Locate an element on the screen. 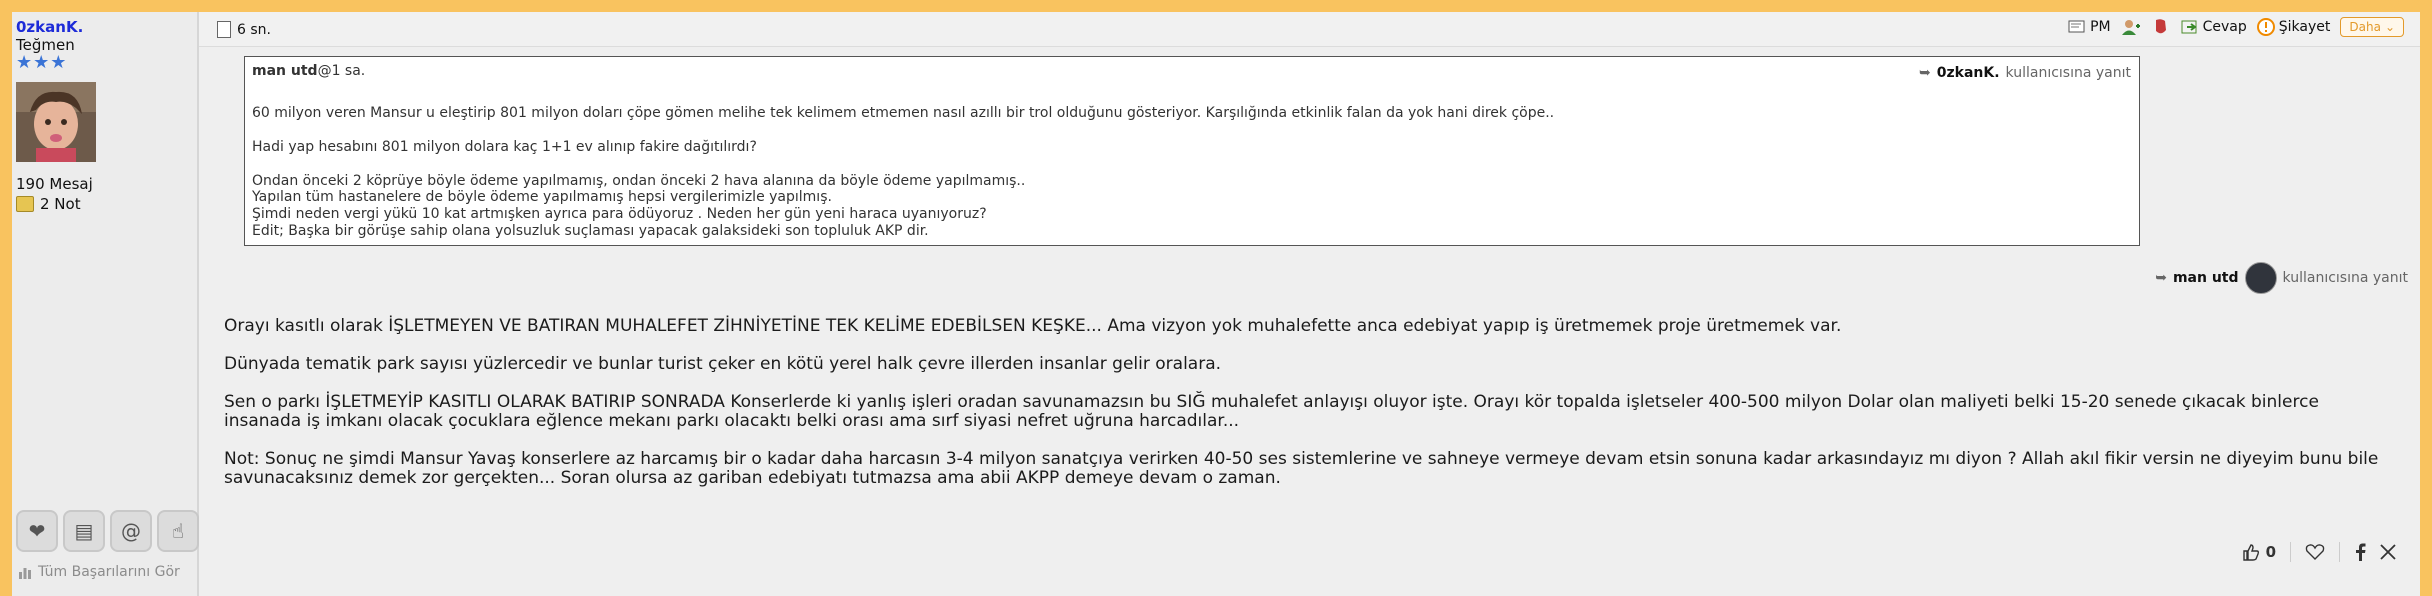 Image resolution: width=2432 pixels, height=596 pixels. thumbs-up-icon is located at coordinates (2250, 552).